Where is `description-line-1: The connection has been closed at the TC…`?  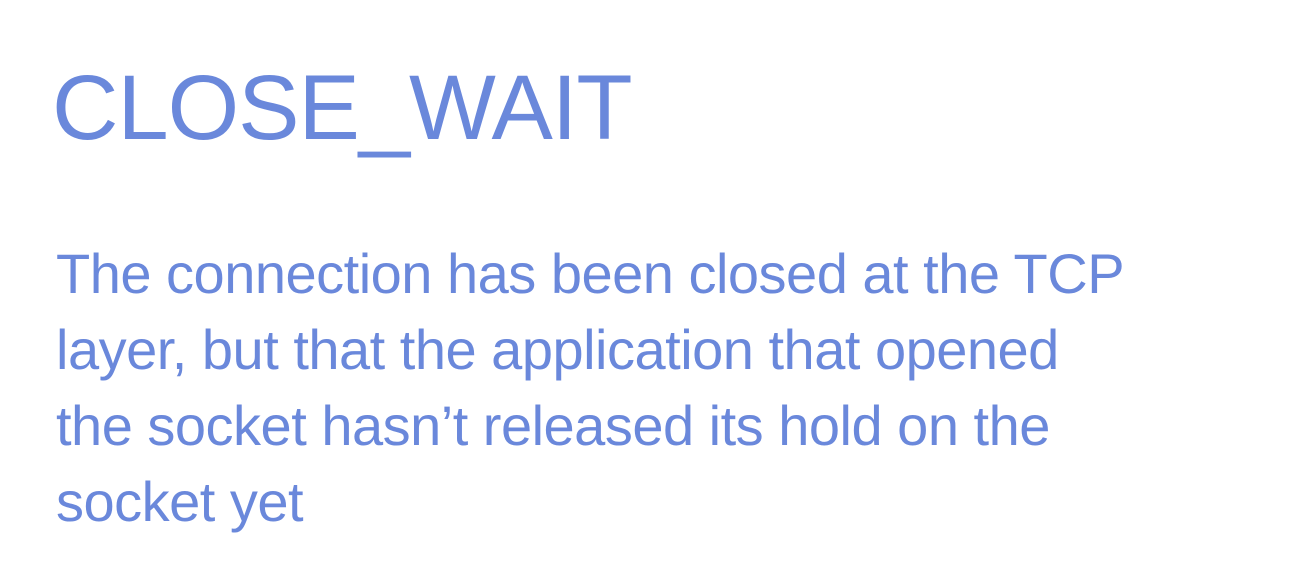 description-line-1: The connection has been closed at the TC… is located at coordinates (590, 273).